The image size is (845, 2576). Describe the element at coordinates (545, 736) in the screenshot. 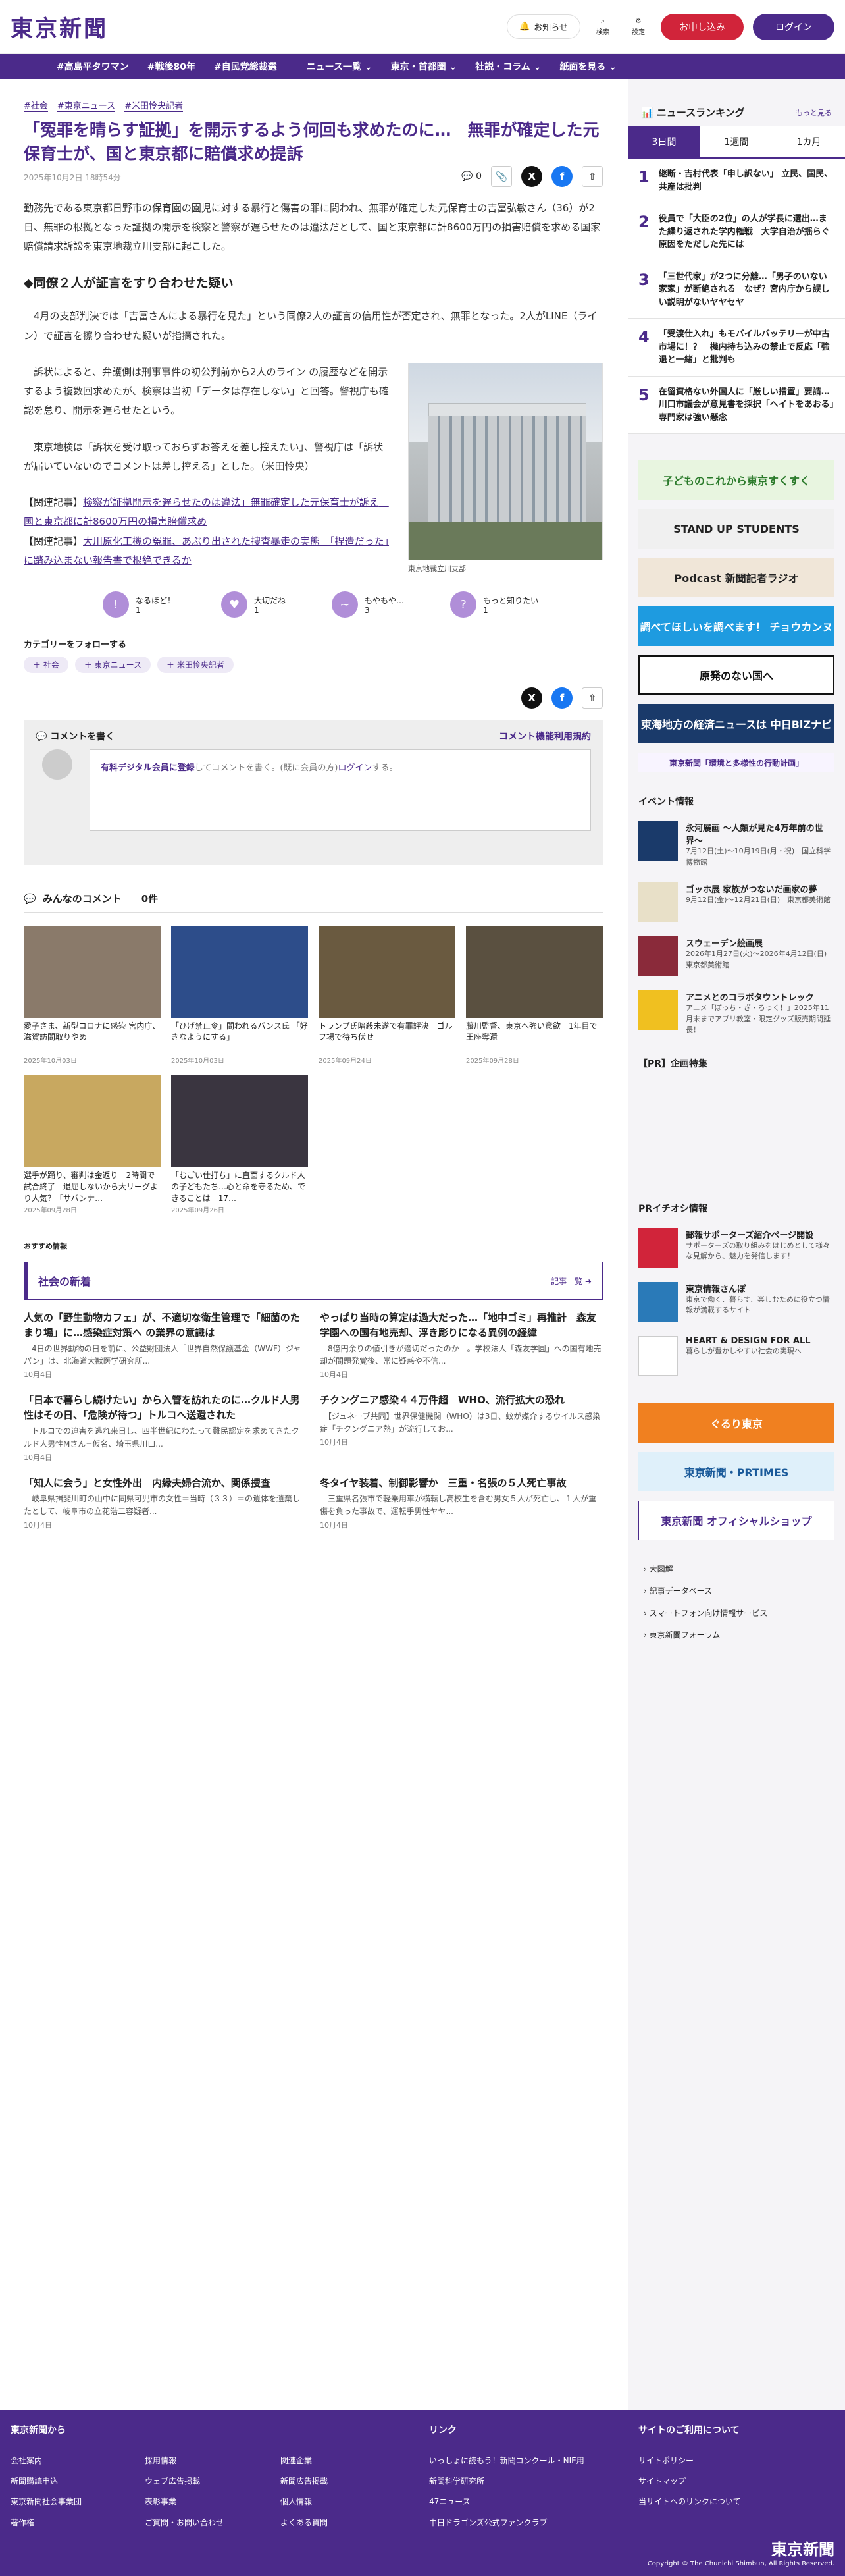

I see `comment-policy-link: コメント機能利用規約` at that location.